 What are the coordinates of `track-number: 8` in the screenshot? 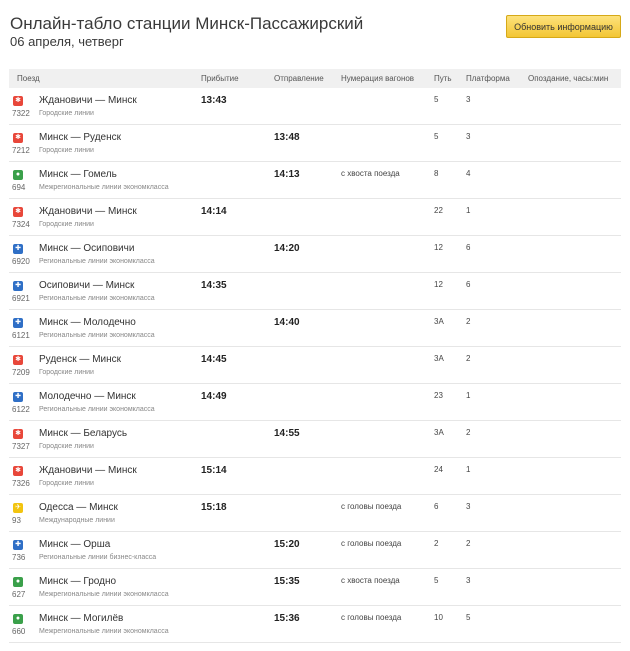 It's located at (436, 173).